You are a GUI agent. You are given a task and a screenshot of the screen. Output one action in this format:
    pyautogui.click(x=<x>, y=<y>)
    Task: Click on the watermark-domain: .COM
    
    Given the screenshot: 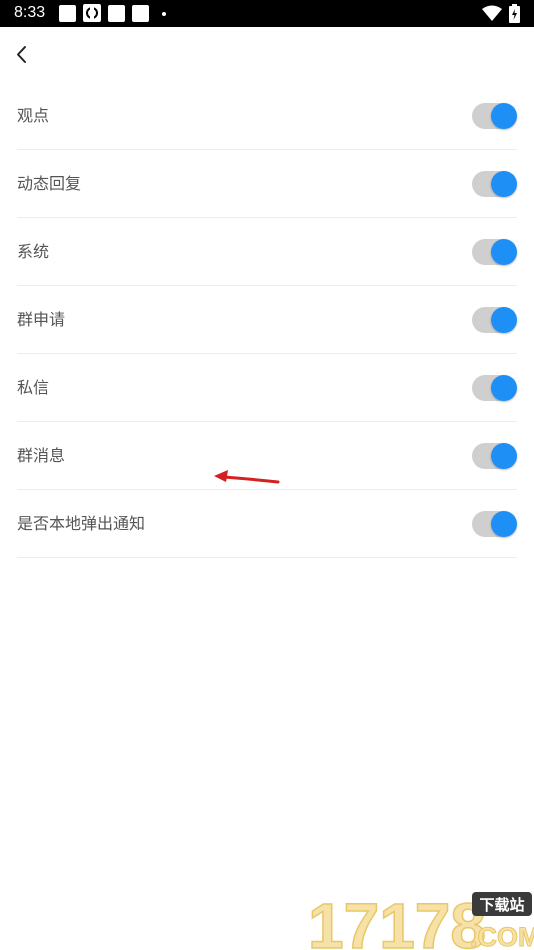 What is the action you would take?
    pyautogui.click(x=502, y=936)
    